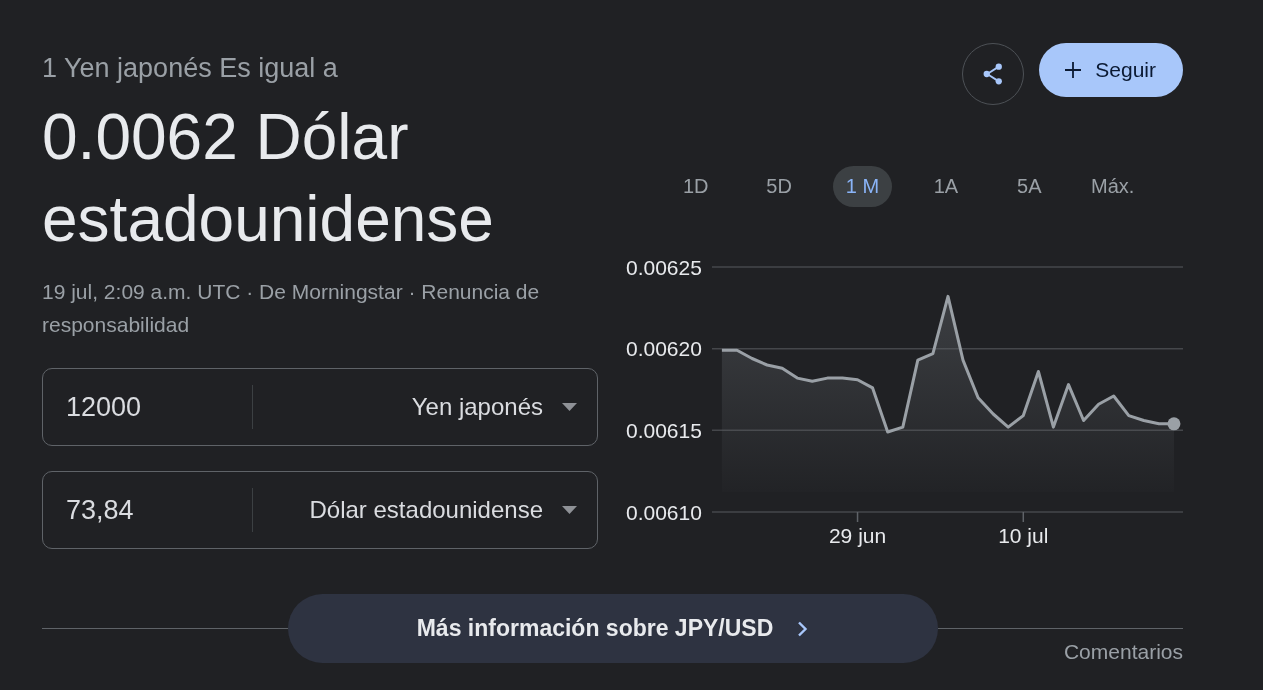 The width and height of the screenshot is (1263, 690). Describe the element at coordinates (1029, 186) in the screenshot. I see `range-tab: 5A` at that location.